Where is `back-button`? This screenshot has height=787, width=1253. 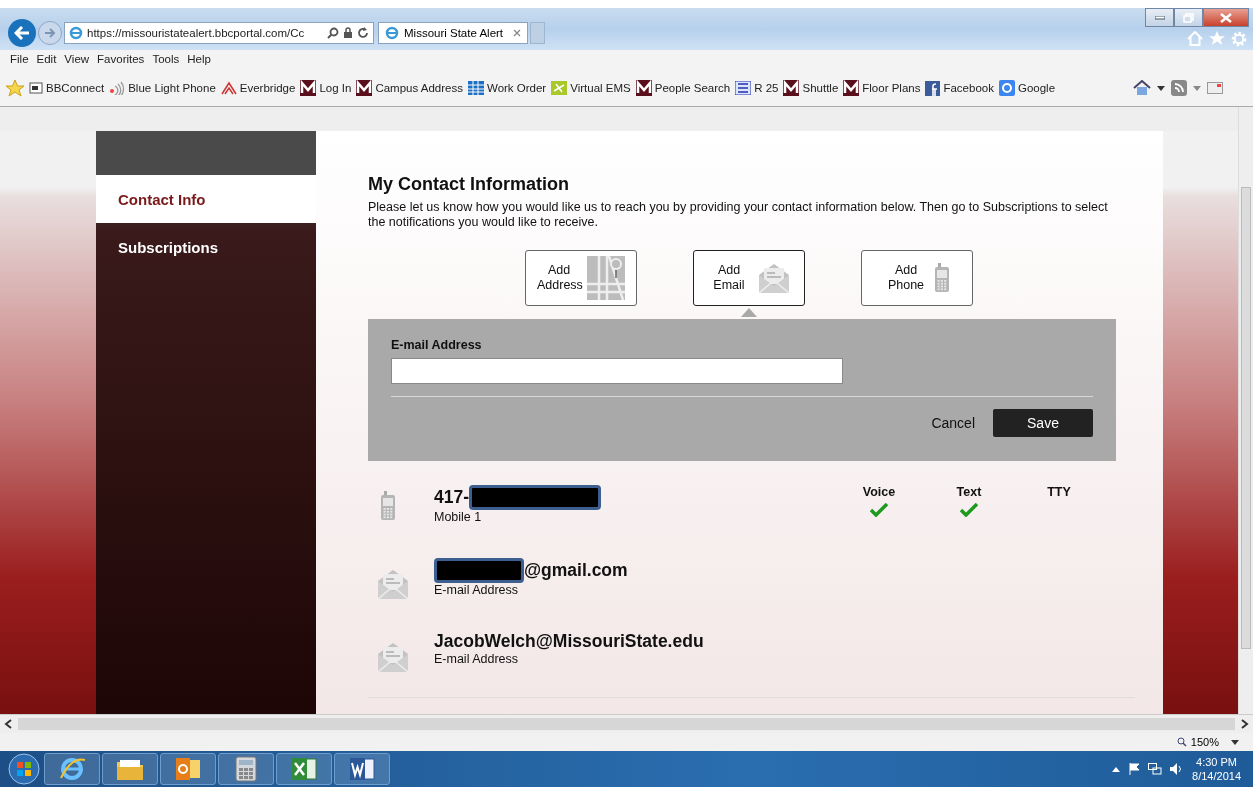 back-button is located at coordinates (22, 33).